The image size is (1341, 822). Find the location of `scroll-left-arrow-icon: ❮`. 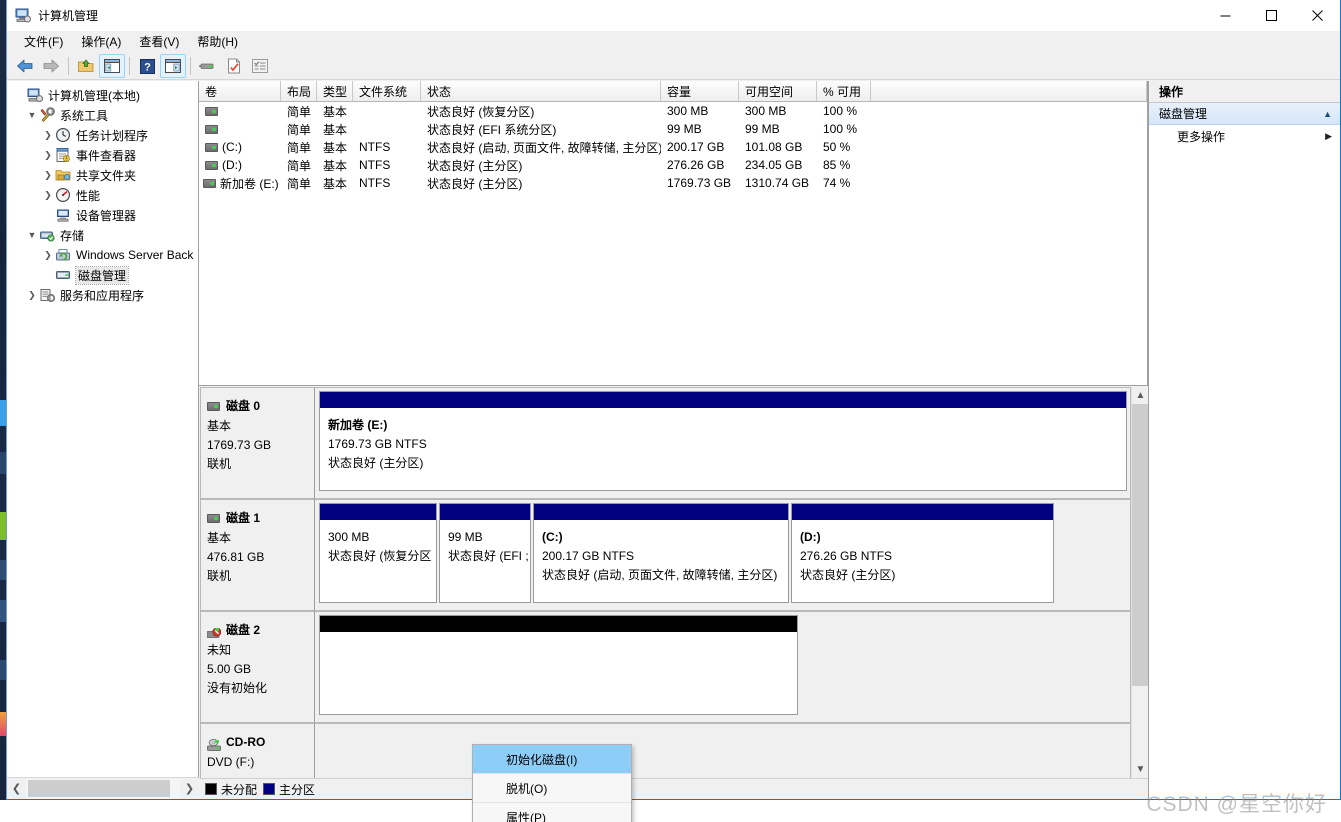

scroll-left-arrow-icon: ❮ is located at coordinates (16, 788).